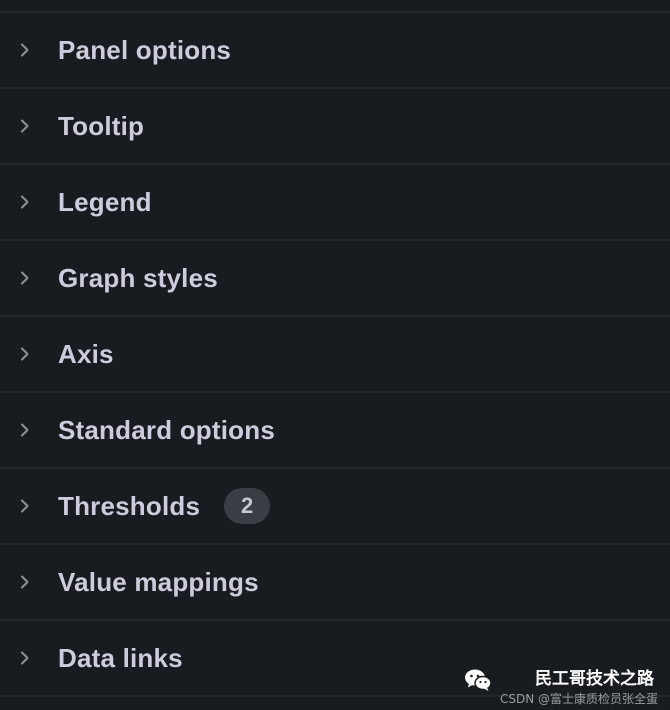 This screenshot has width=670, height=710. I want to click on section-label: Standard options, so click(166, 429).